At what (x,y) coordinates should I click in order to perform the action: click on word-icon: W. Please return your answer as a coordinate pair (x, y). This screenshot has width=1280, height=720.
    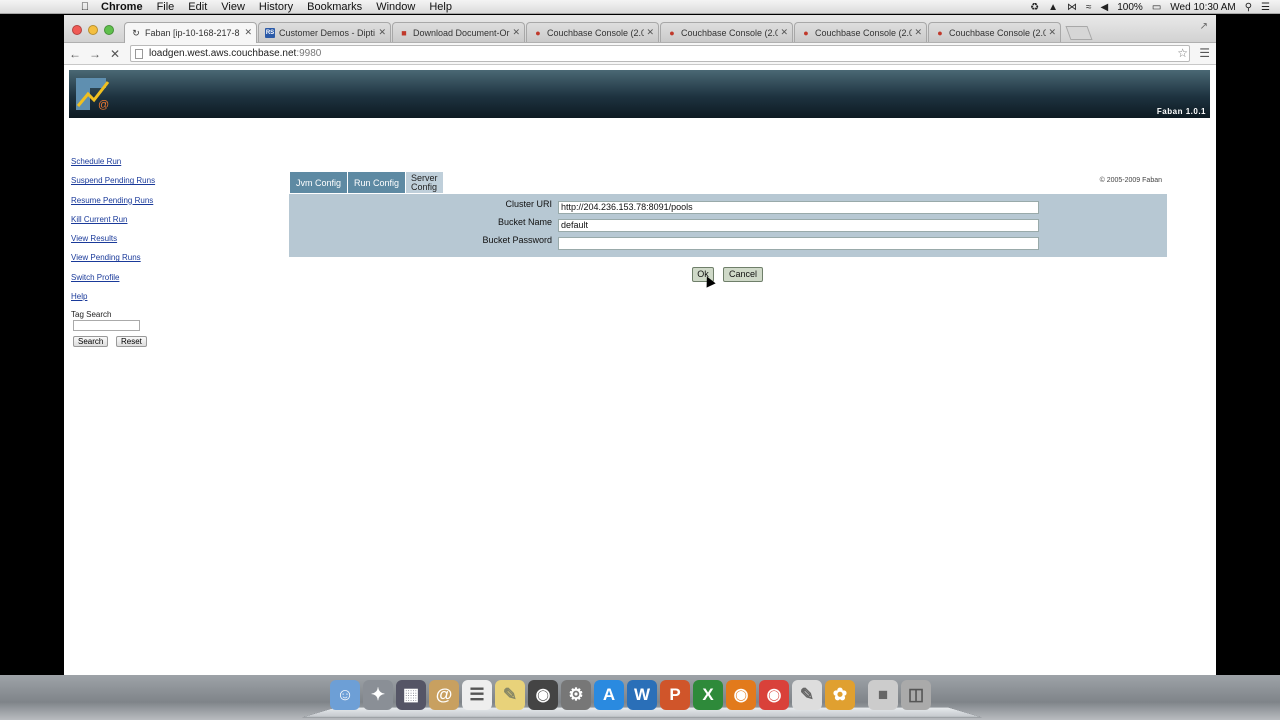
    Looking at the image, I should click on (642, 695).